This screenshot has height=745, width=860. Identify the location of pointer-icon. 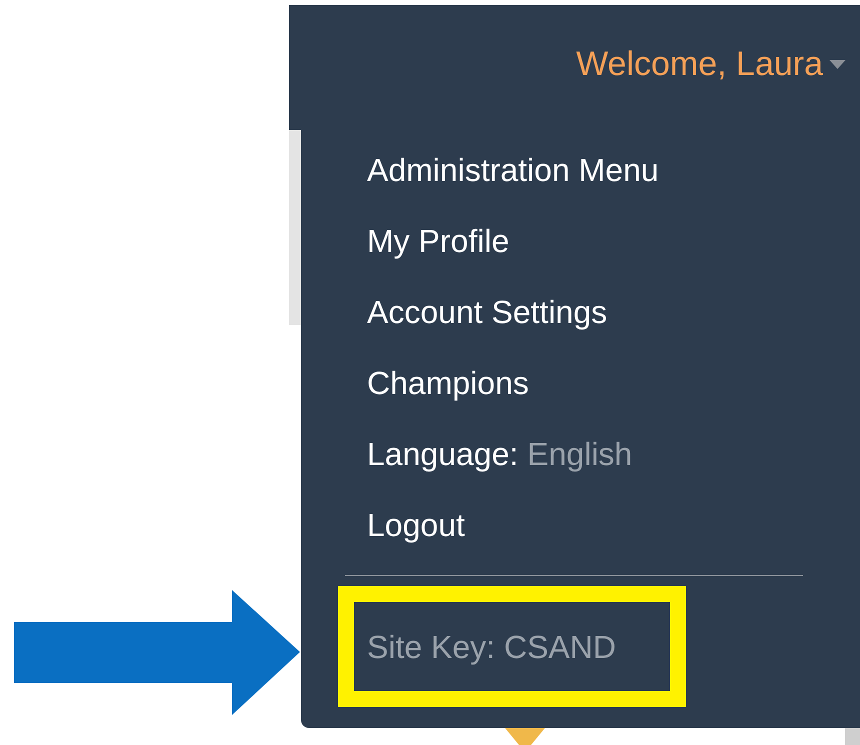
(525, 736).